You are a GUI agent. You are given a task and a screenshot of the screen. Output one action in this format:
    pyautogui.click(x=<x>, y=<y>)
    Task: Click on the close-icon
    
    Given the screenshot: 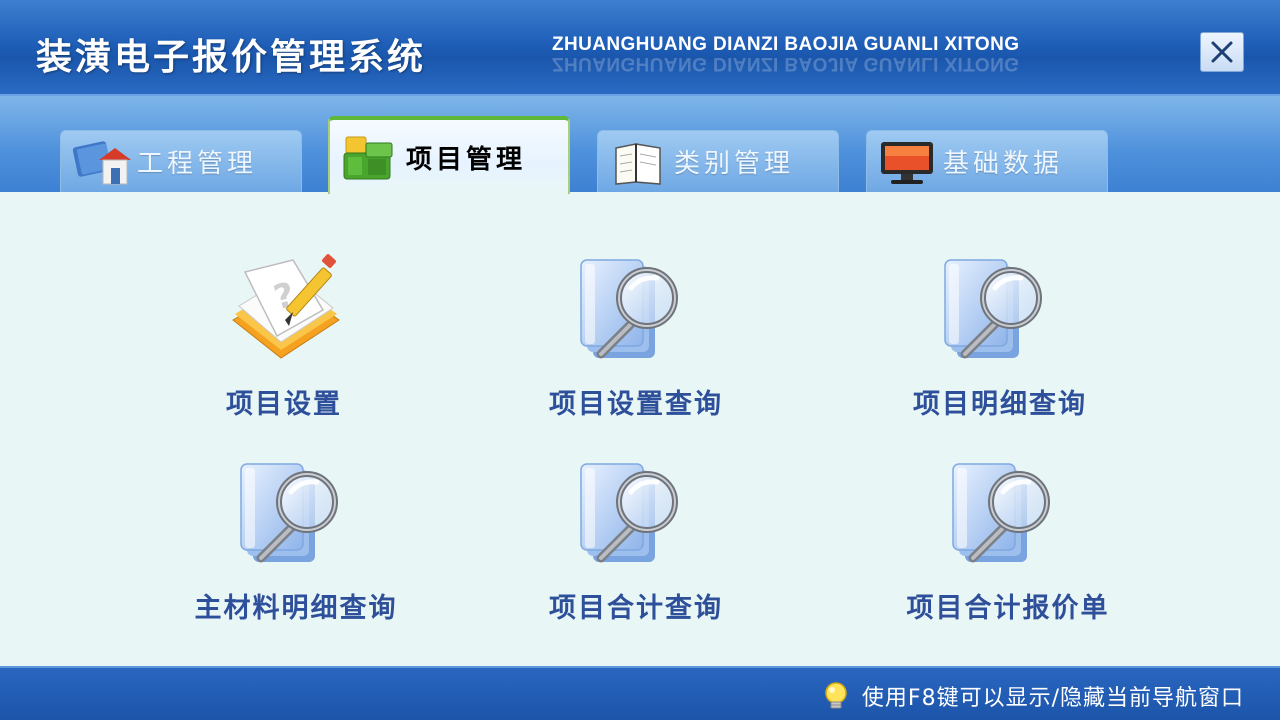 What is the action you would take?
    pyautogui.click(x=1222, y=52)
    